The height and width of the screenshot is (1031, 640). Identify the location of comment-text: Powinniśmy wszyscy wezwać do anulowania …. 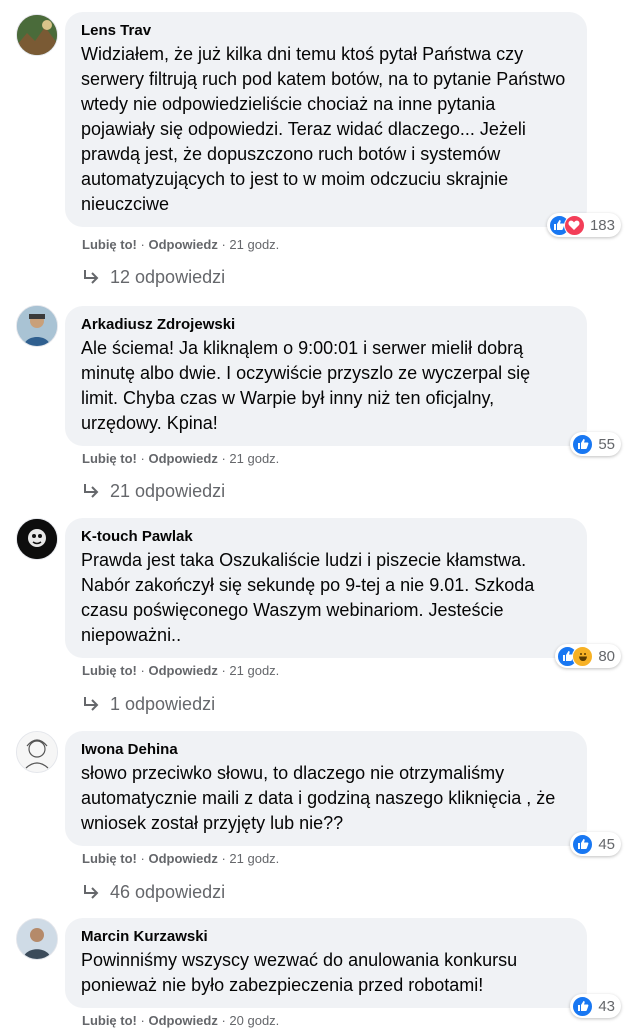
(299, 972).